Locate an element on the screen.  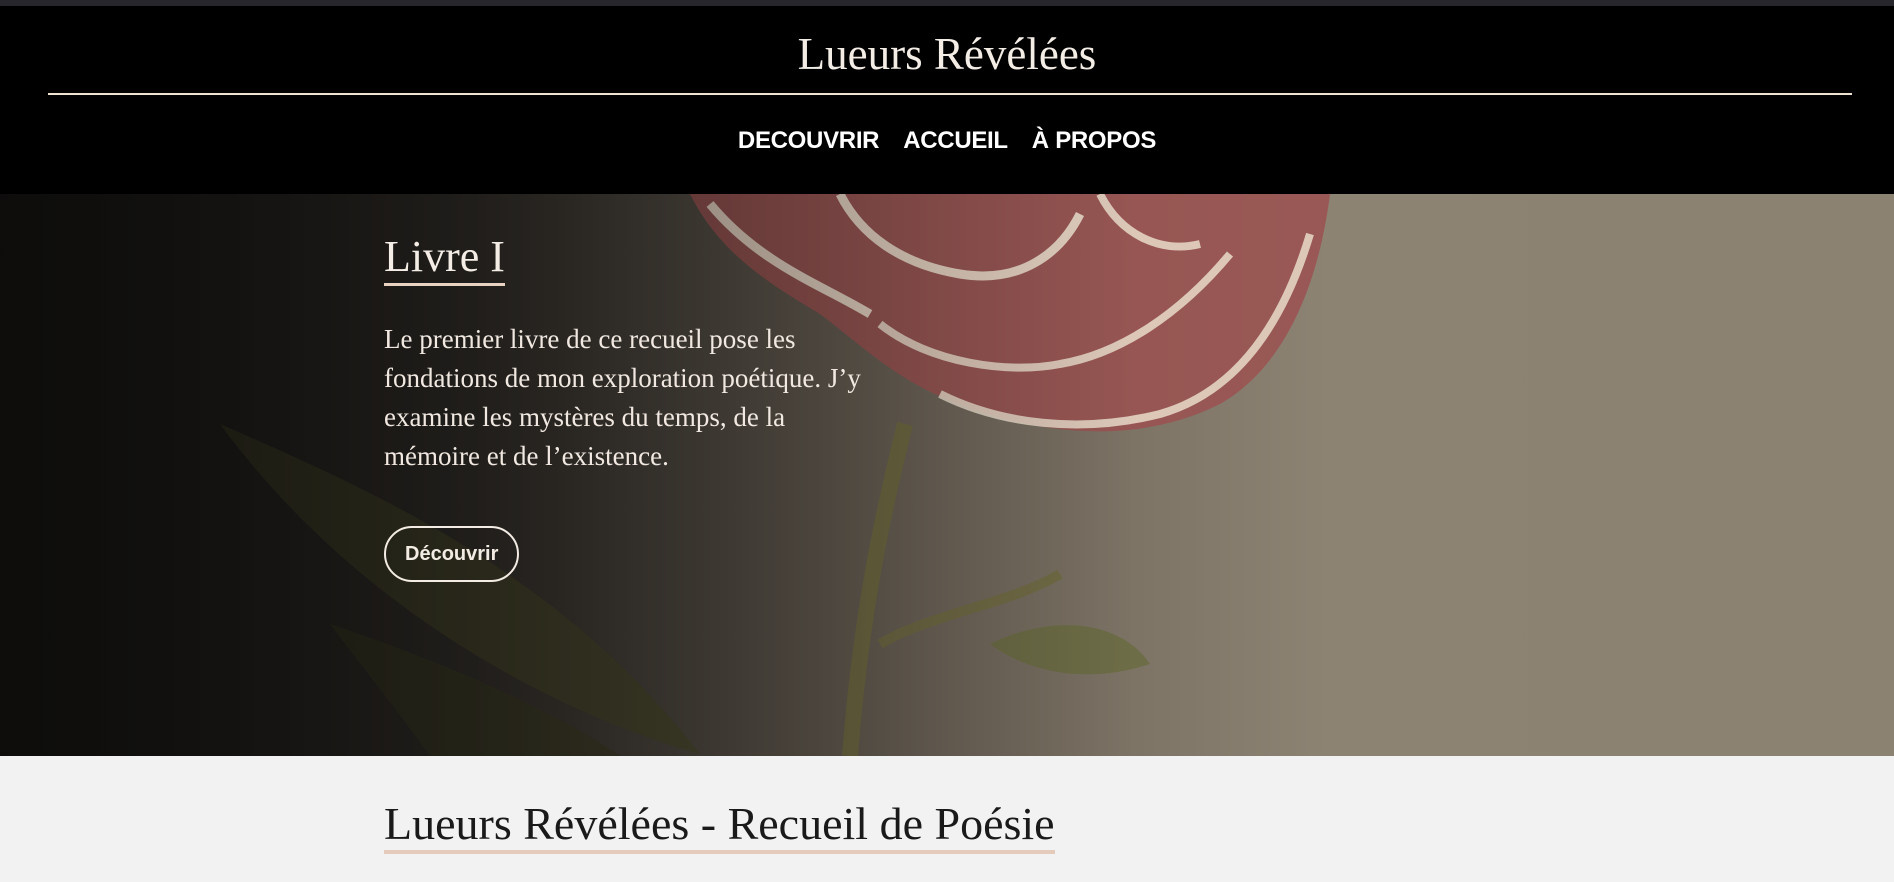
main-nav: DECOUVRIR ACCUEIL À PROPOS is located at coordinates (947, 141).